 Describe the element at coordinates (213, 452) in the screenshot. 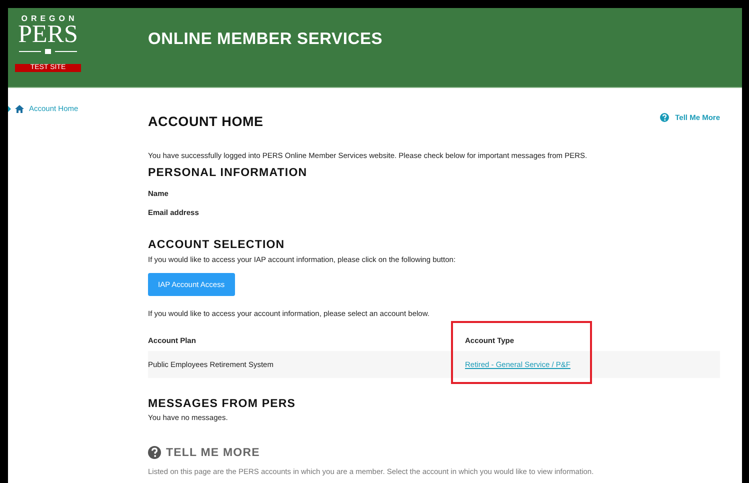

I see `section-heading: TELL ME MORE` at that location.